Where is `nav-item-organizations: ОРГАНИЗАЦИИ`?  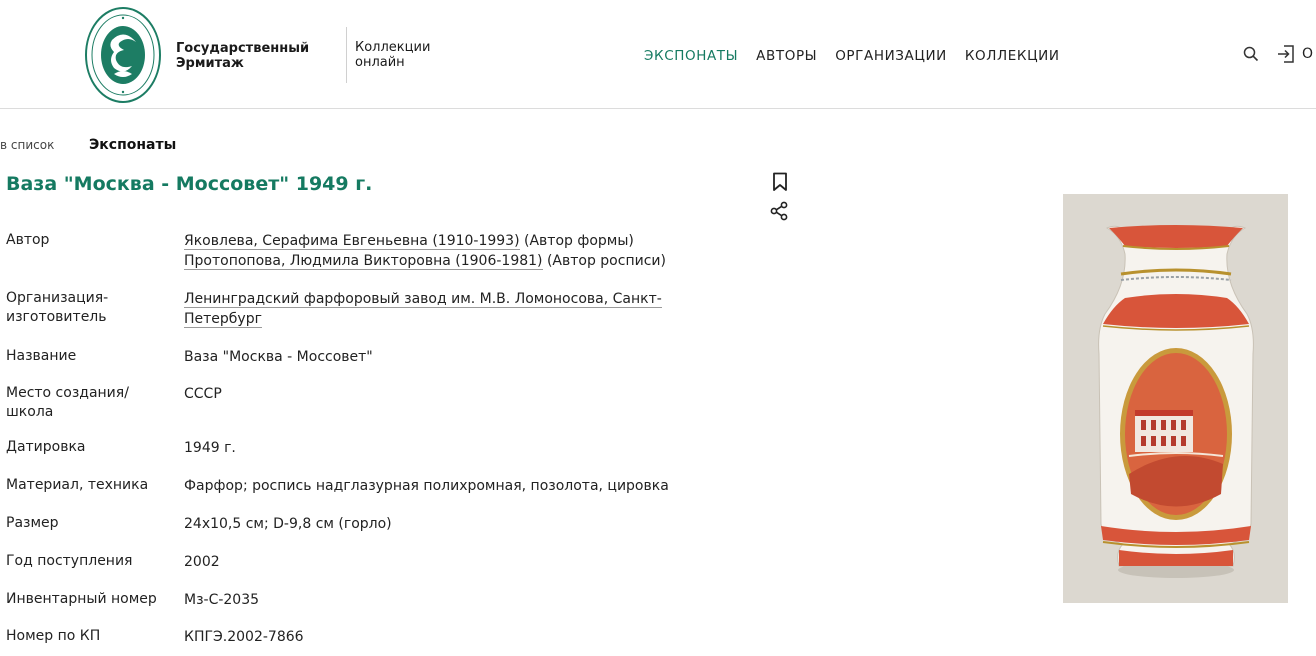 nav-item-organizations: ОРГАНИЗАЦИИ is located at coordinates (891, 56).